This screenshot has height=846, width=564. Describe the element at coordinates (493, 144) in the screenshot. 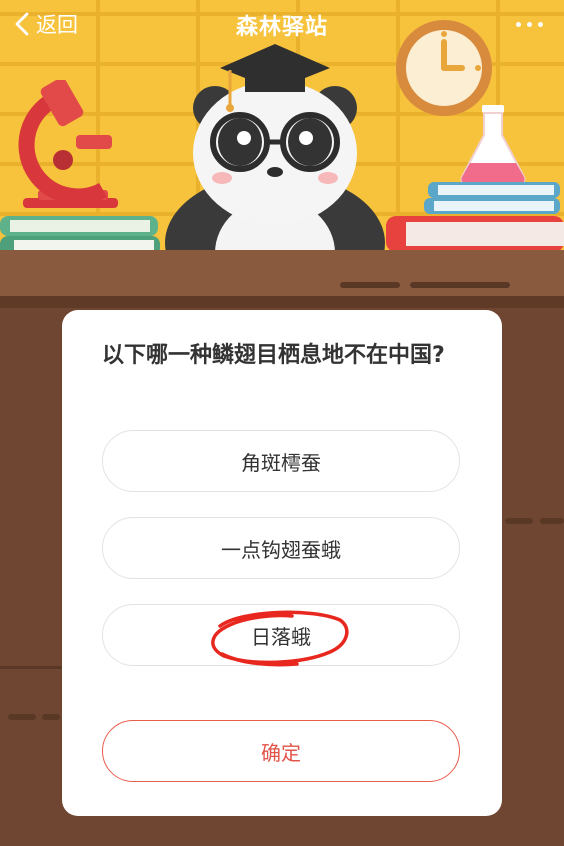

I see `flask-icon` at that location.